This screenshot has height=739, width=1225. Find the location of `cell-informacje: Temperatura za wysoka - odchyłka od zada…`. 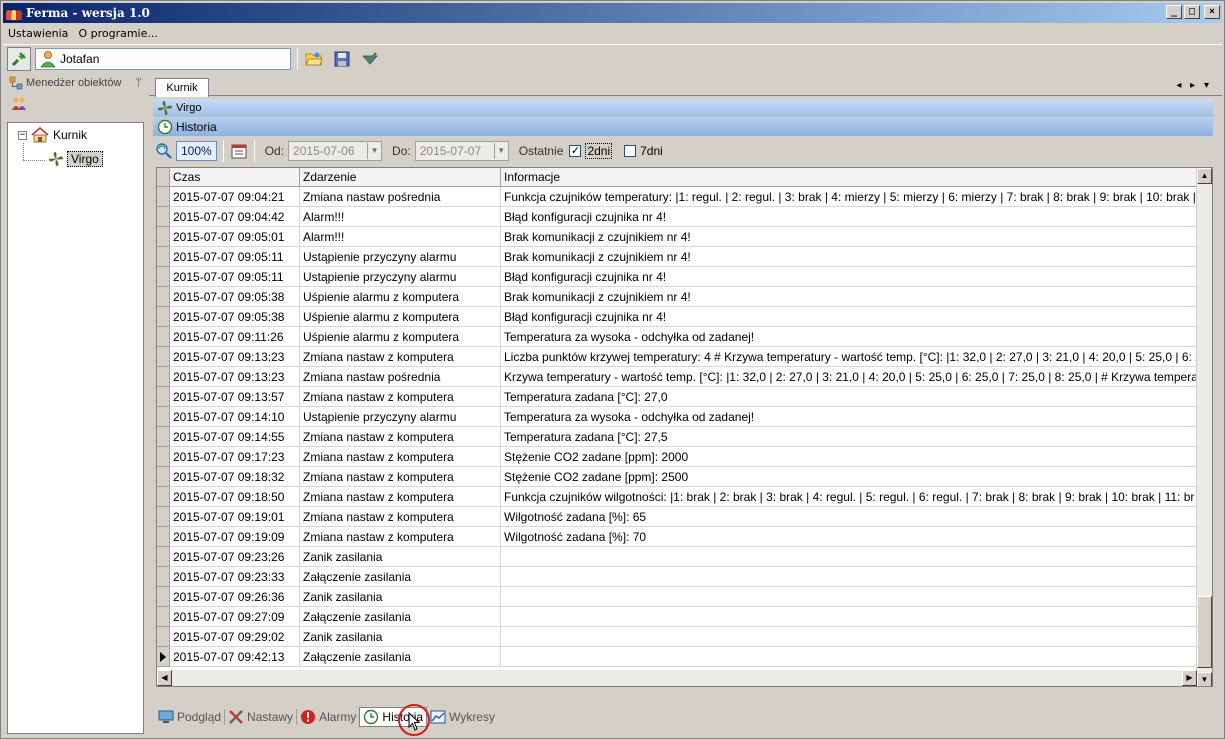

cell-informacje: Temperatura za wysoka - odchyłka od zada… is located at coordinates (849, 417).